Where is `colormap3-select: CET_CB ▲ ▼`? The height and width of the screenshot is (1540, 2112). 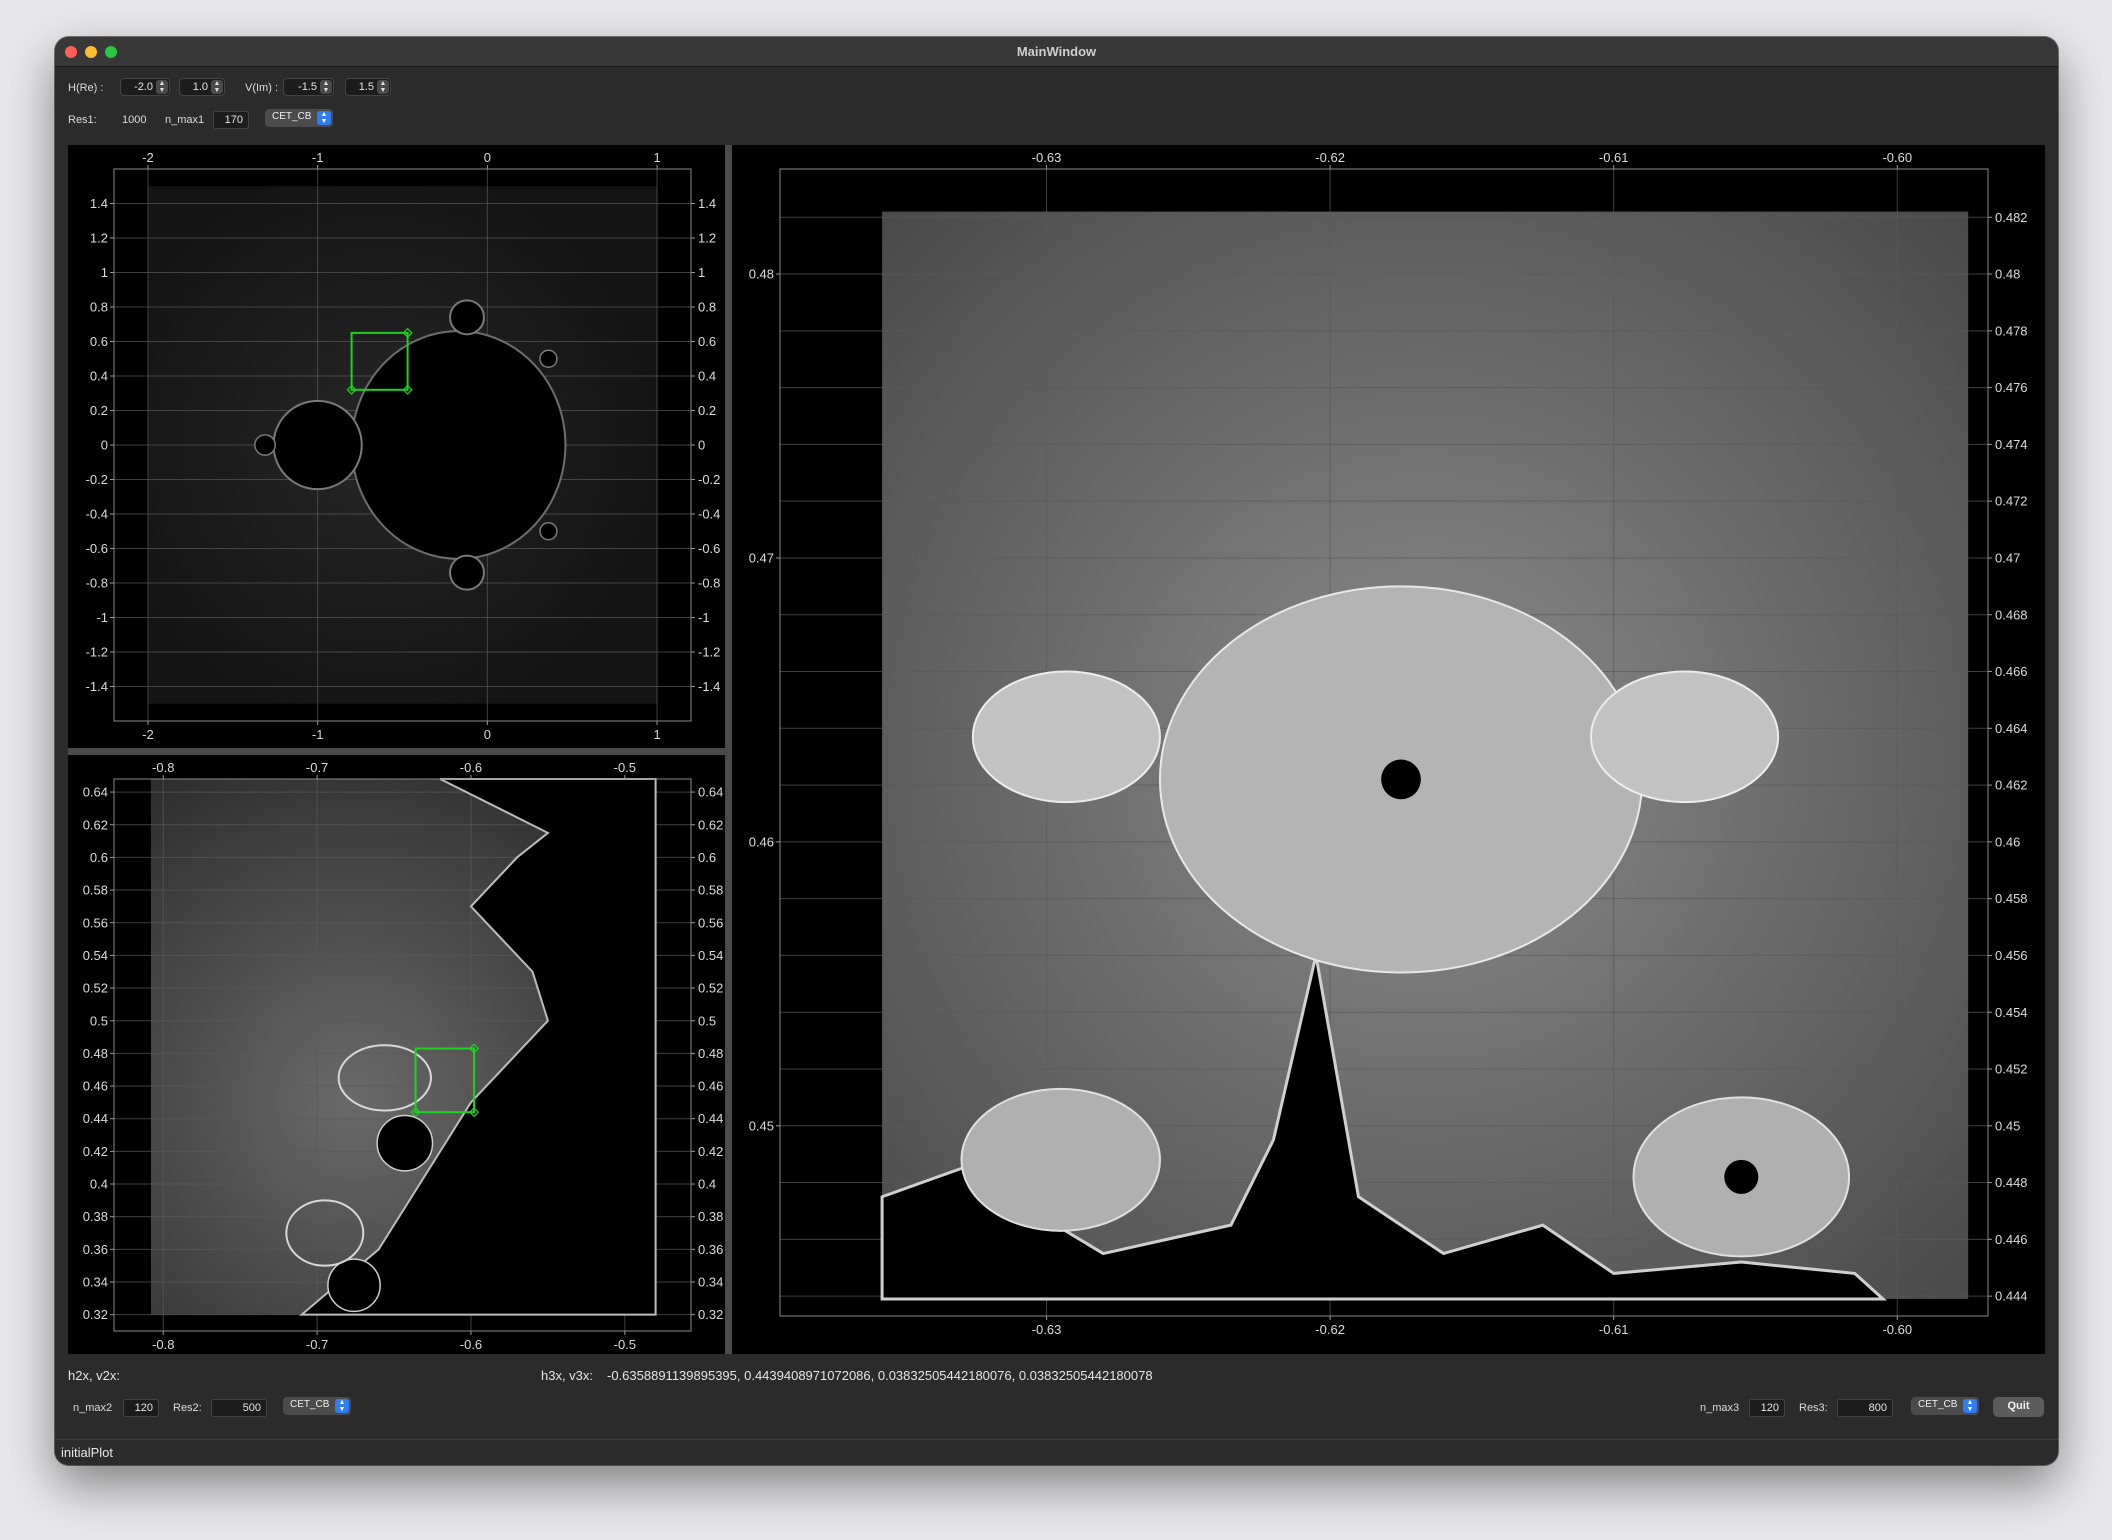 colormap3-select: CET_CB ▲ ▼ is located at coordinates (1945, 1406).